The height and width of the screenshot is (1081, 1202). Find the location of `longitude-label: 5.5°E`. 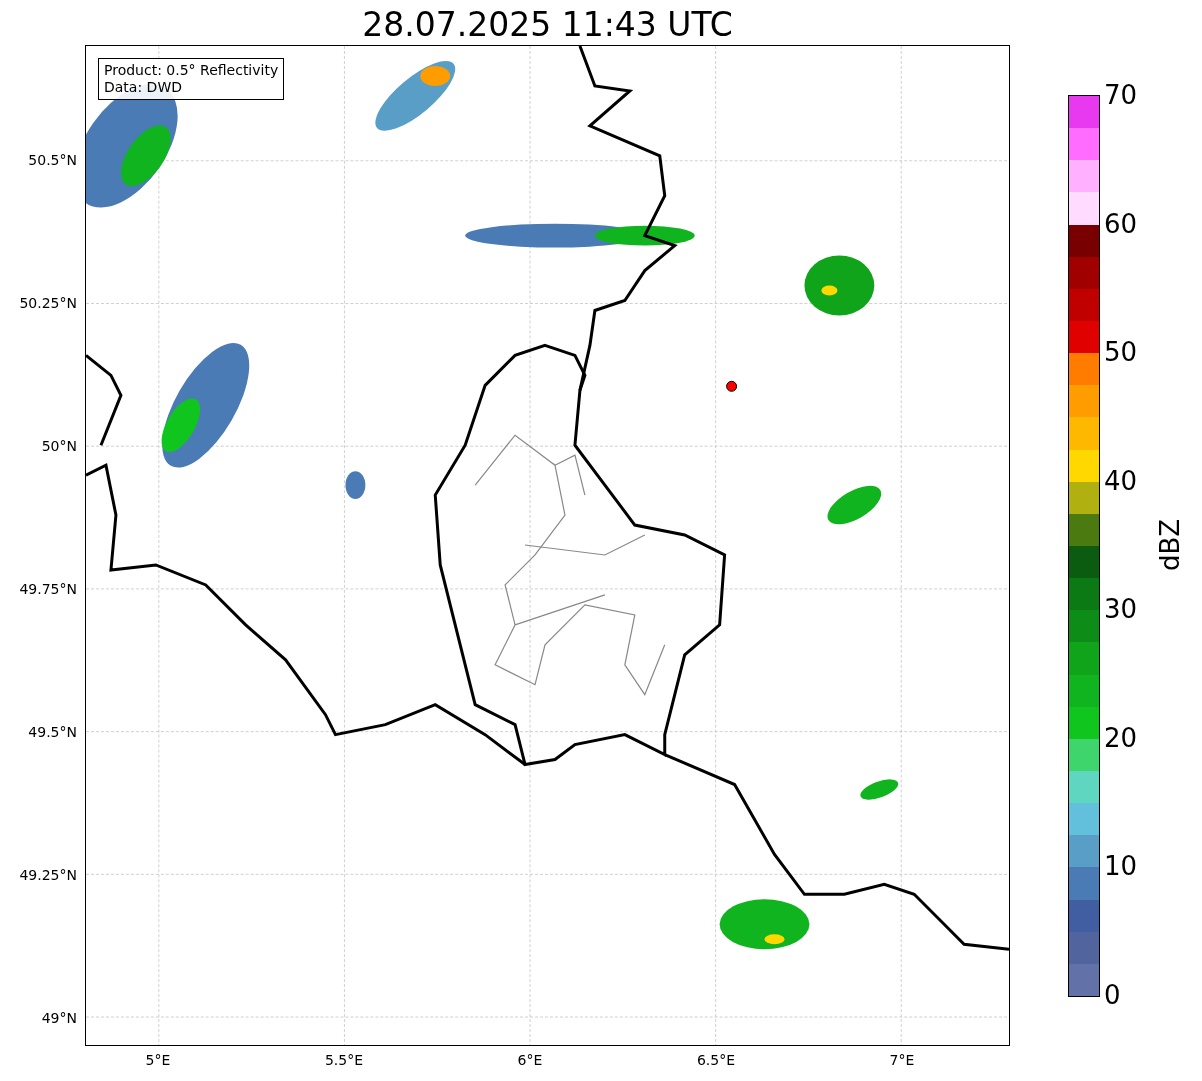

longitude-label: 5.5°E is located at coordinates (344, 1060).